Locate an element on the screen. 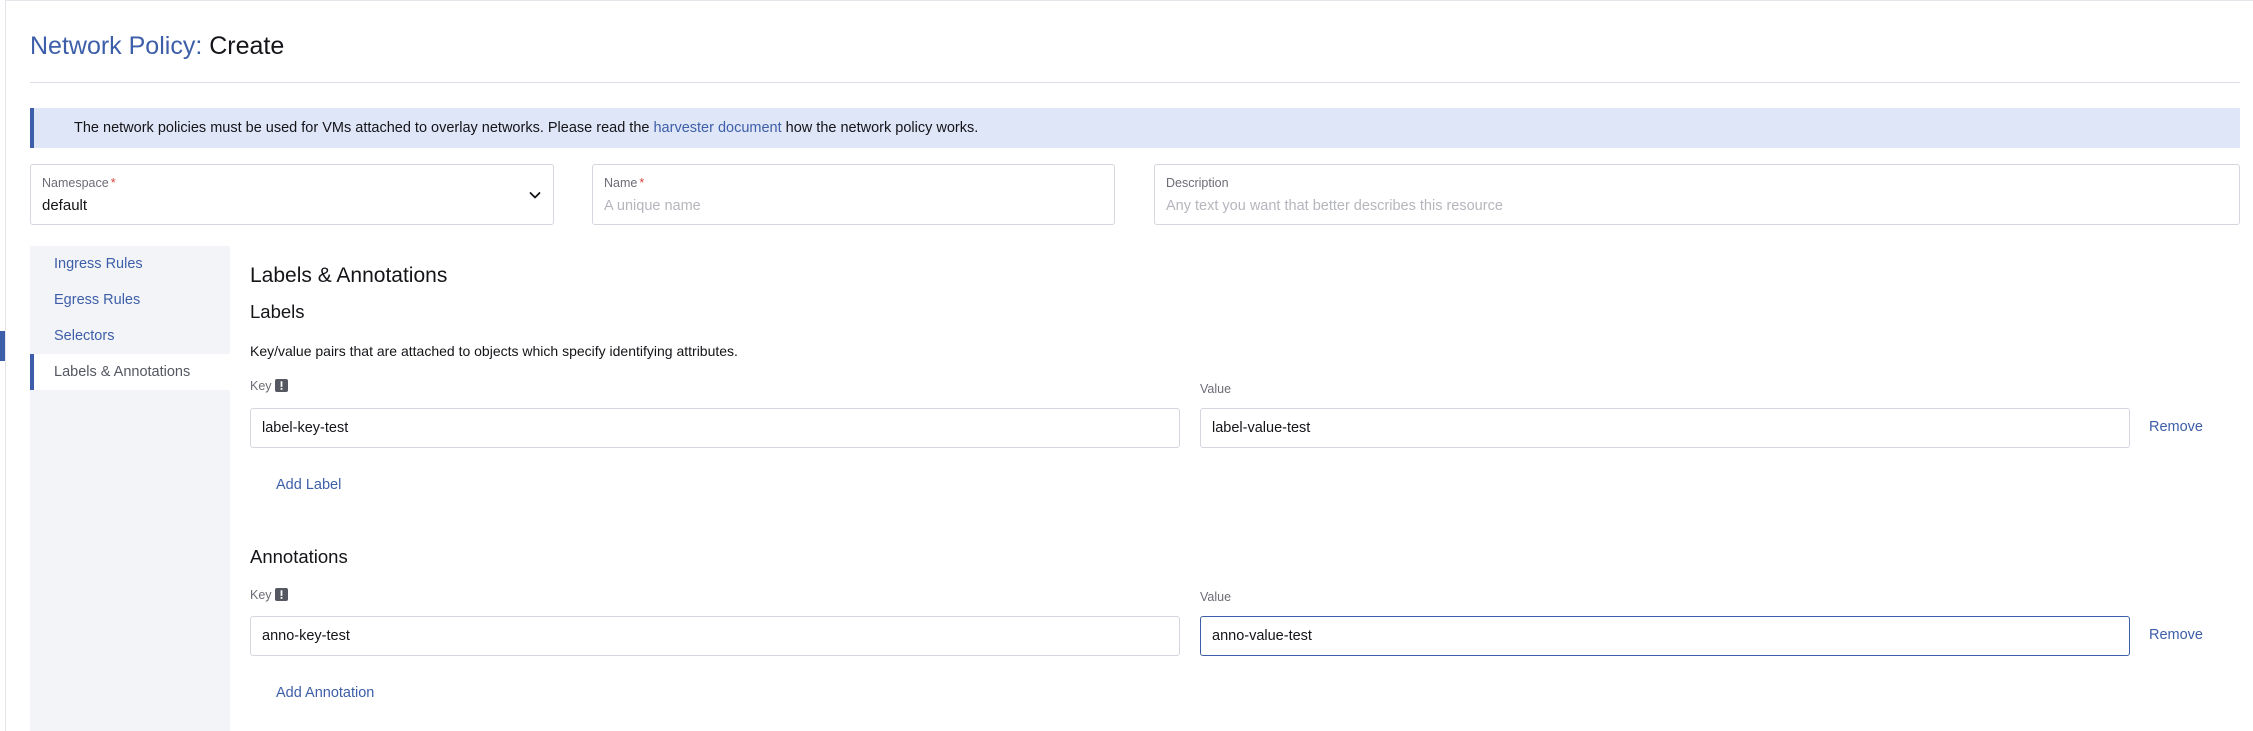 The width and height of the screenshot is (2253, 731). name-input is located at coordinates (852, 206).